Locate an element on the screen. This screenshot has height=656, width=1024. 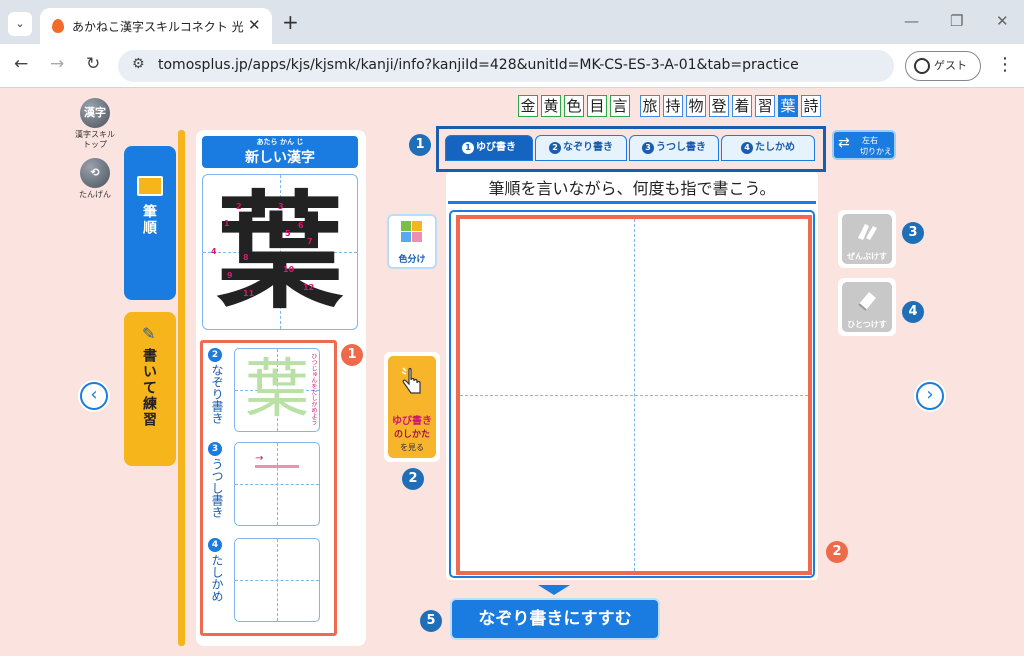
erase-one-label: ひとつけす is located at coordinates (867, 324).